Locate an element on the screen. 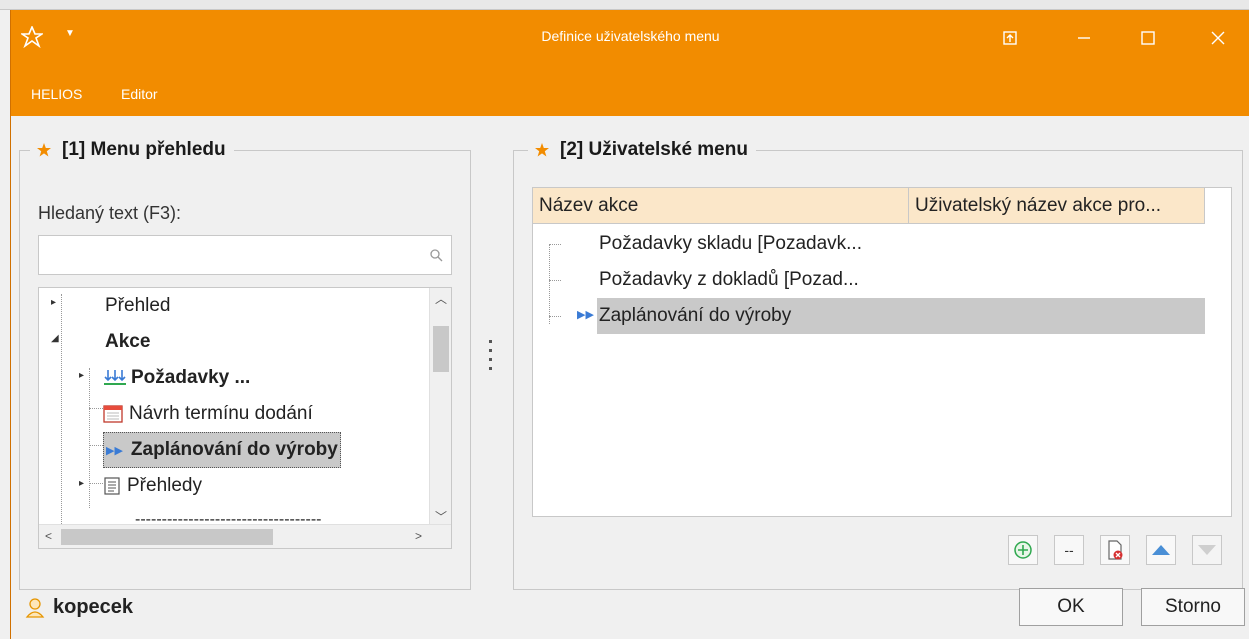  panel-title-user-menu: [2] Uživatelské menu is located at coordinates (642, 150).